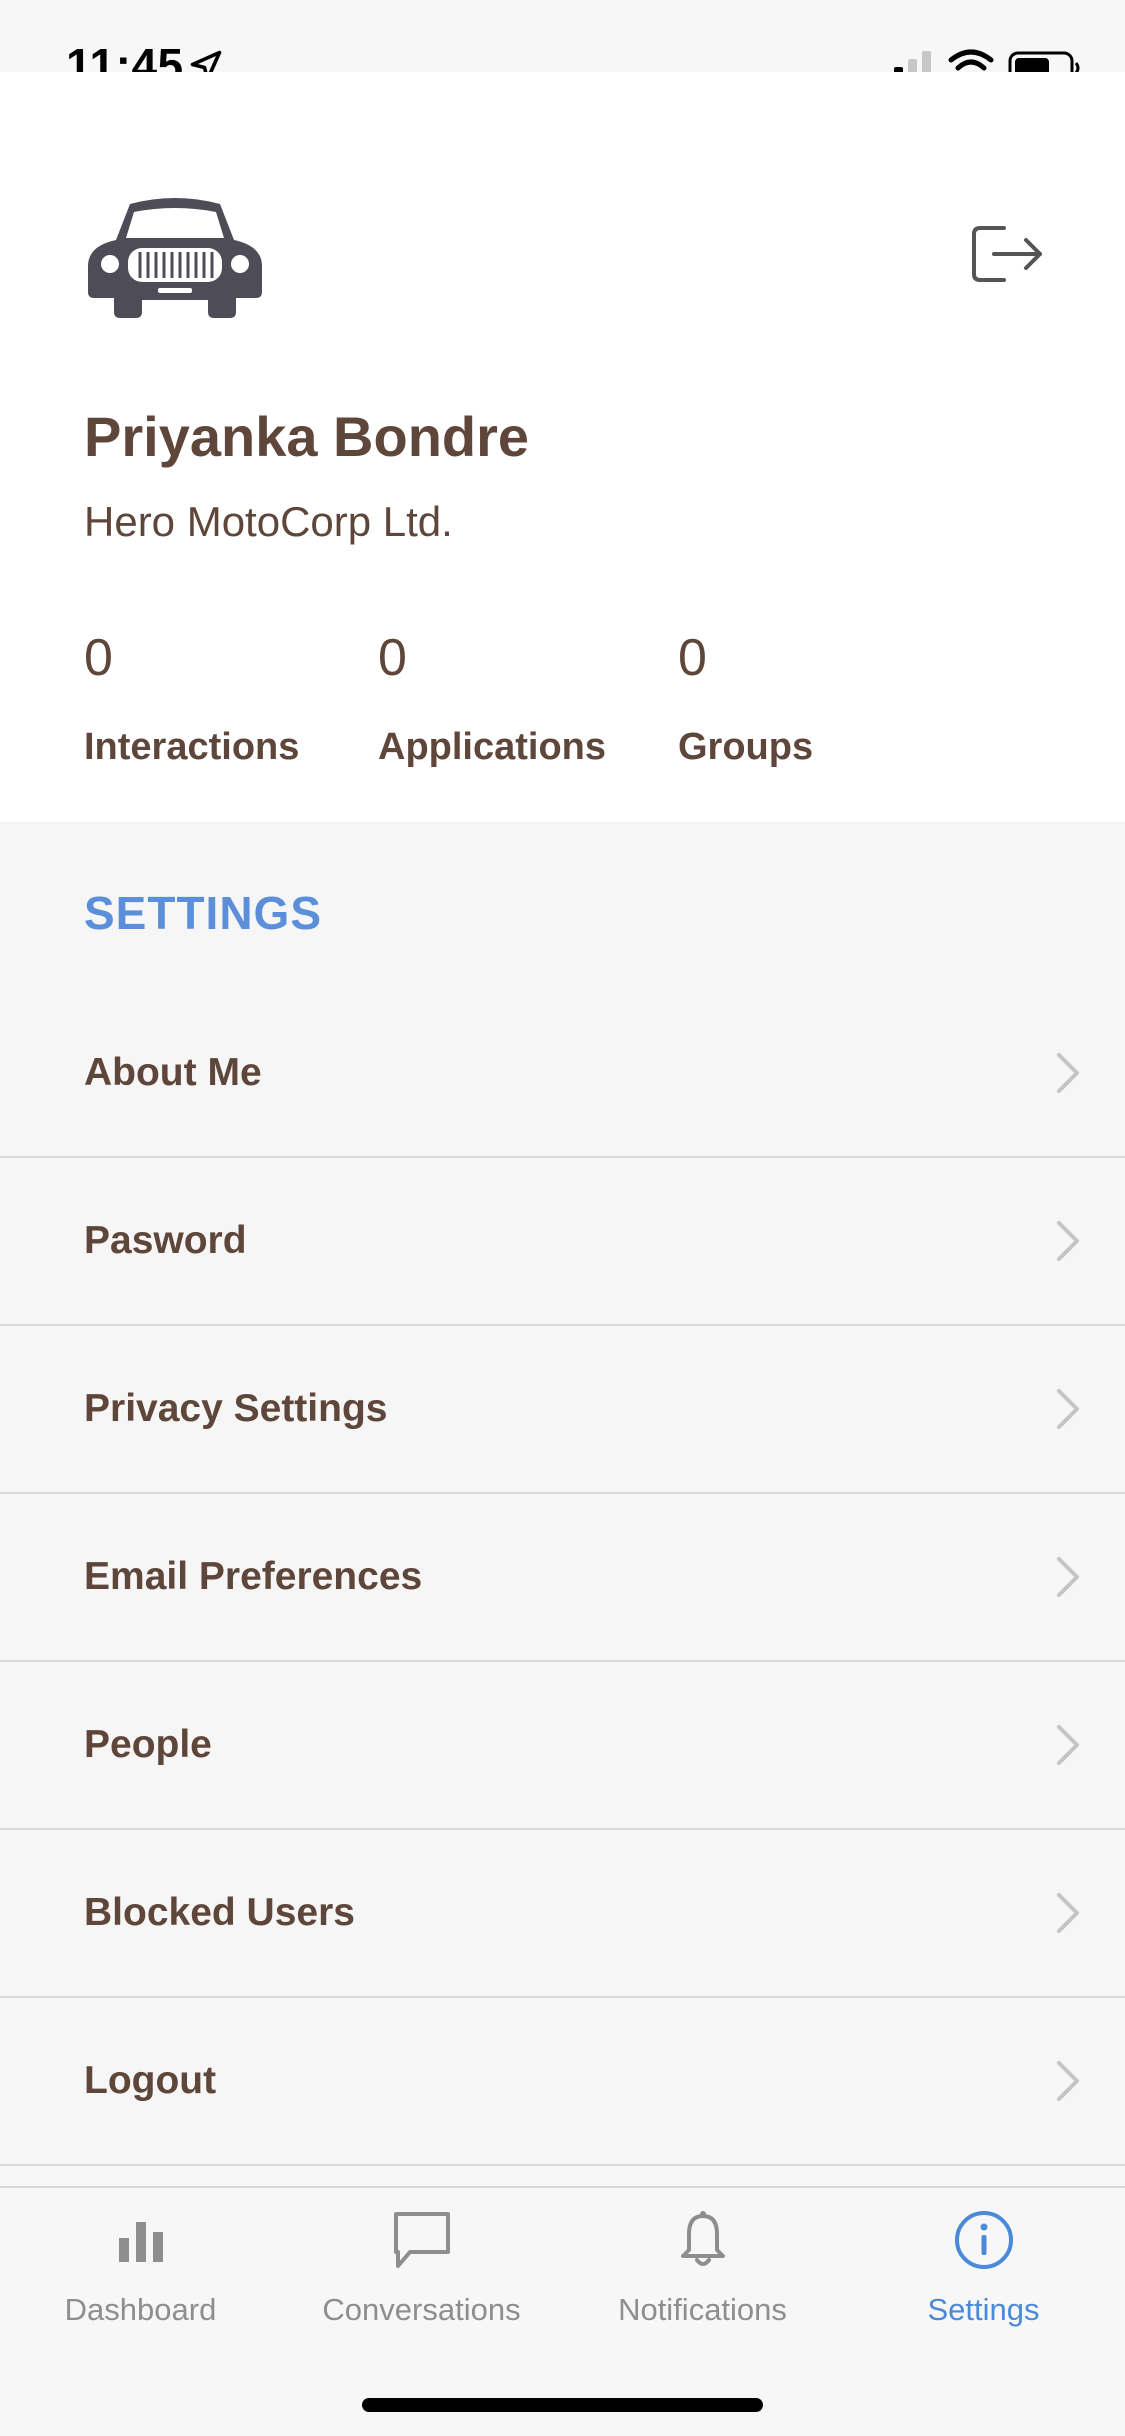 This screenshot has width=1125, height=2436. What do you see at coordinates (702, 2309) in the screenshot?
I see `tab-label: Notifications` at bounding box center [702, 2309].